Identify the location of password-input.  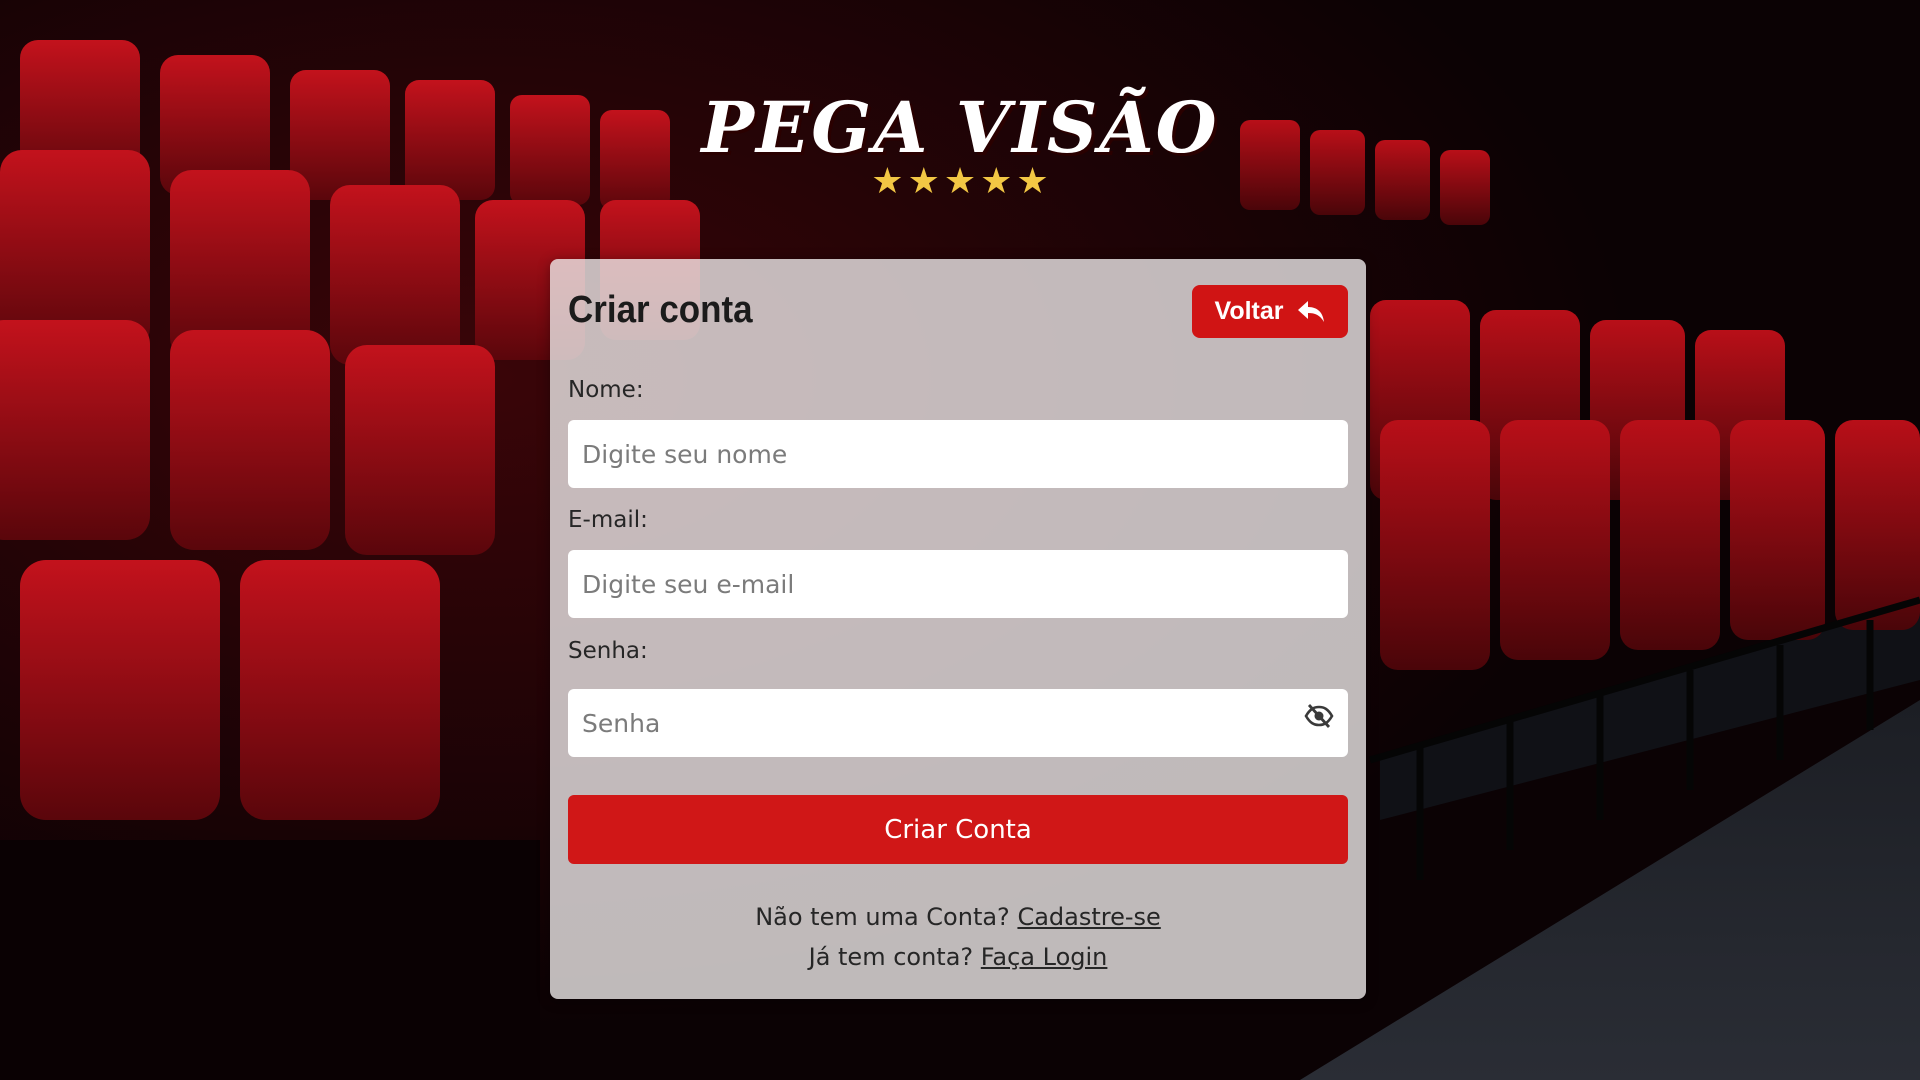
(958, 723).